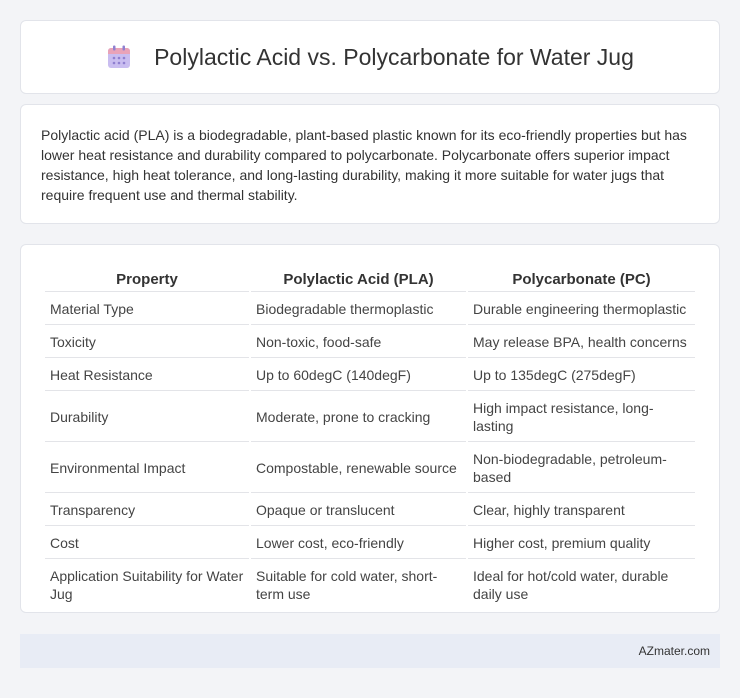 Image resolution: width=740 pixels, height=698 pixels. I want to click on header-pla: Polylactic Acid (PLA), so click(358, 279).